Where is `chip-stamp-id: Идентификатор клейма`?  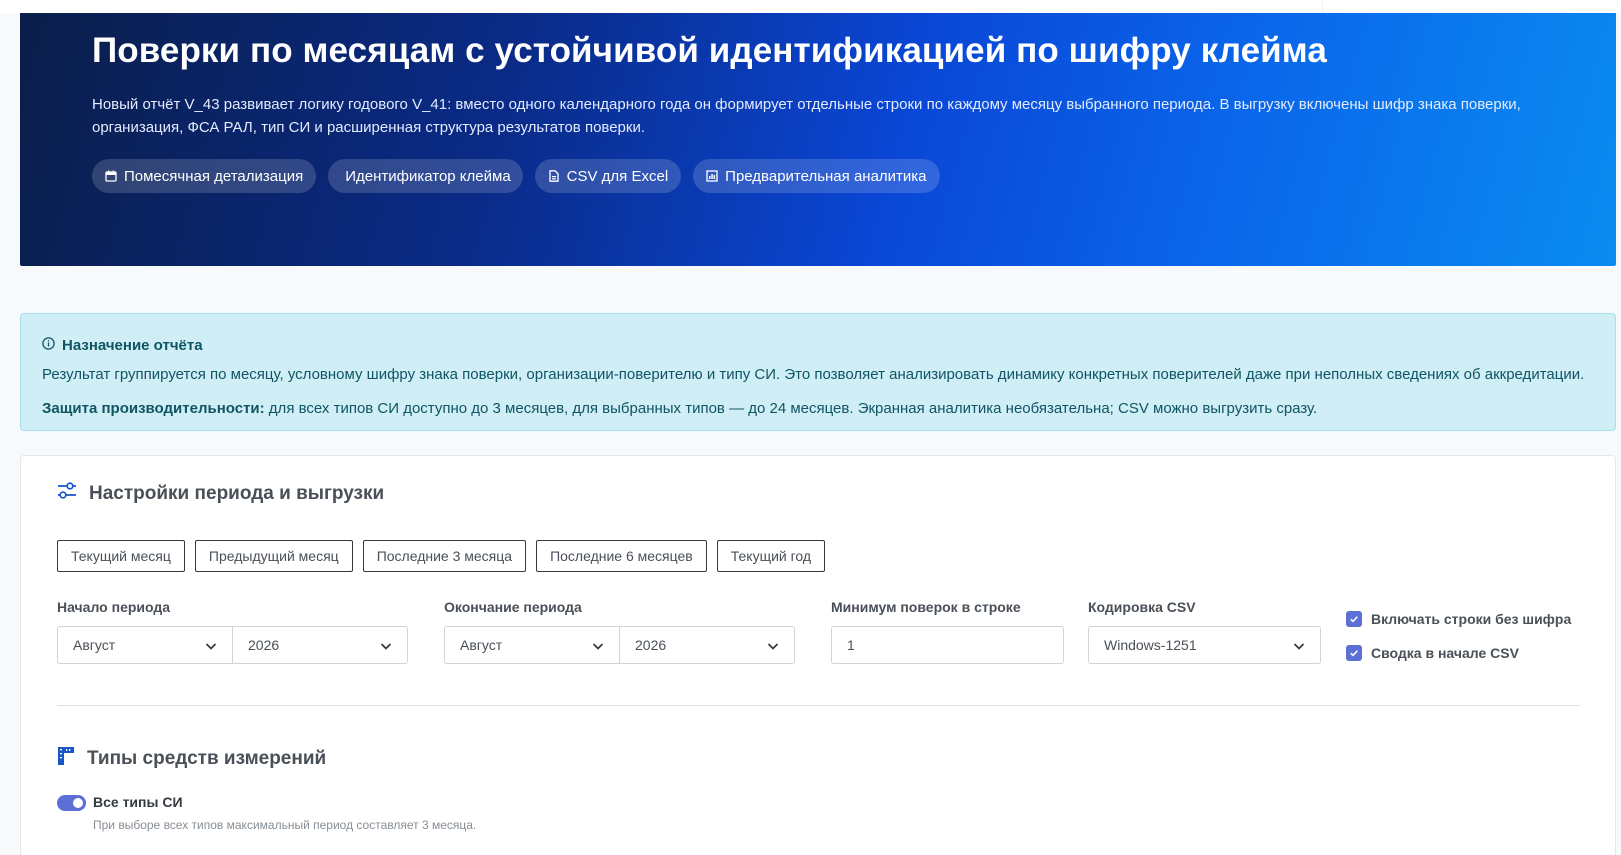
chip-stamp-id: Идентификатор клейма is located at coordinates (425, 176).